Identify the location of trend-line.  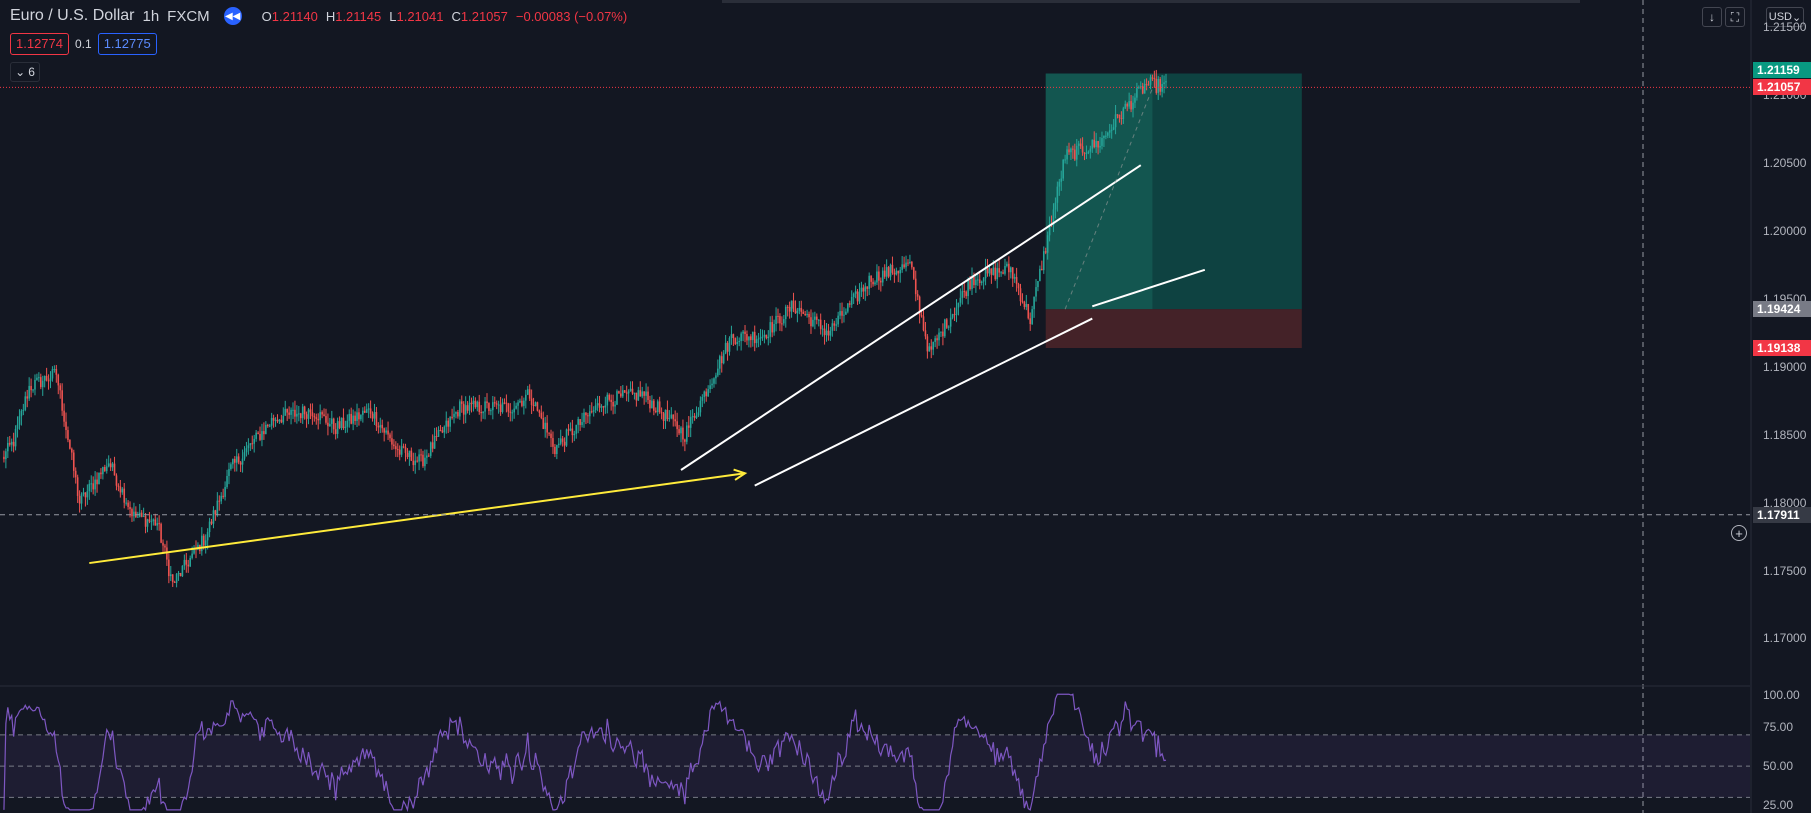
(923, 402).